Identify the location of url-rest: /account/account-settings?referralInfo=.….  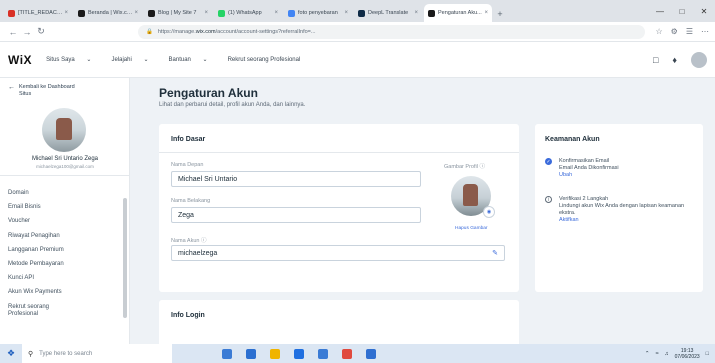
(265, 31).